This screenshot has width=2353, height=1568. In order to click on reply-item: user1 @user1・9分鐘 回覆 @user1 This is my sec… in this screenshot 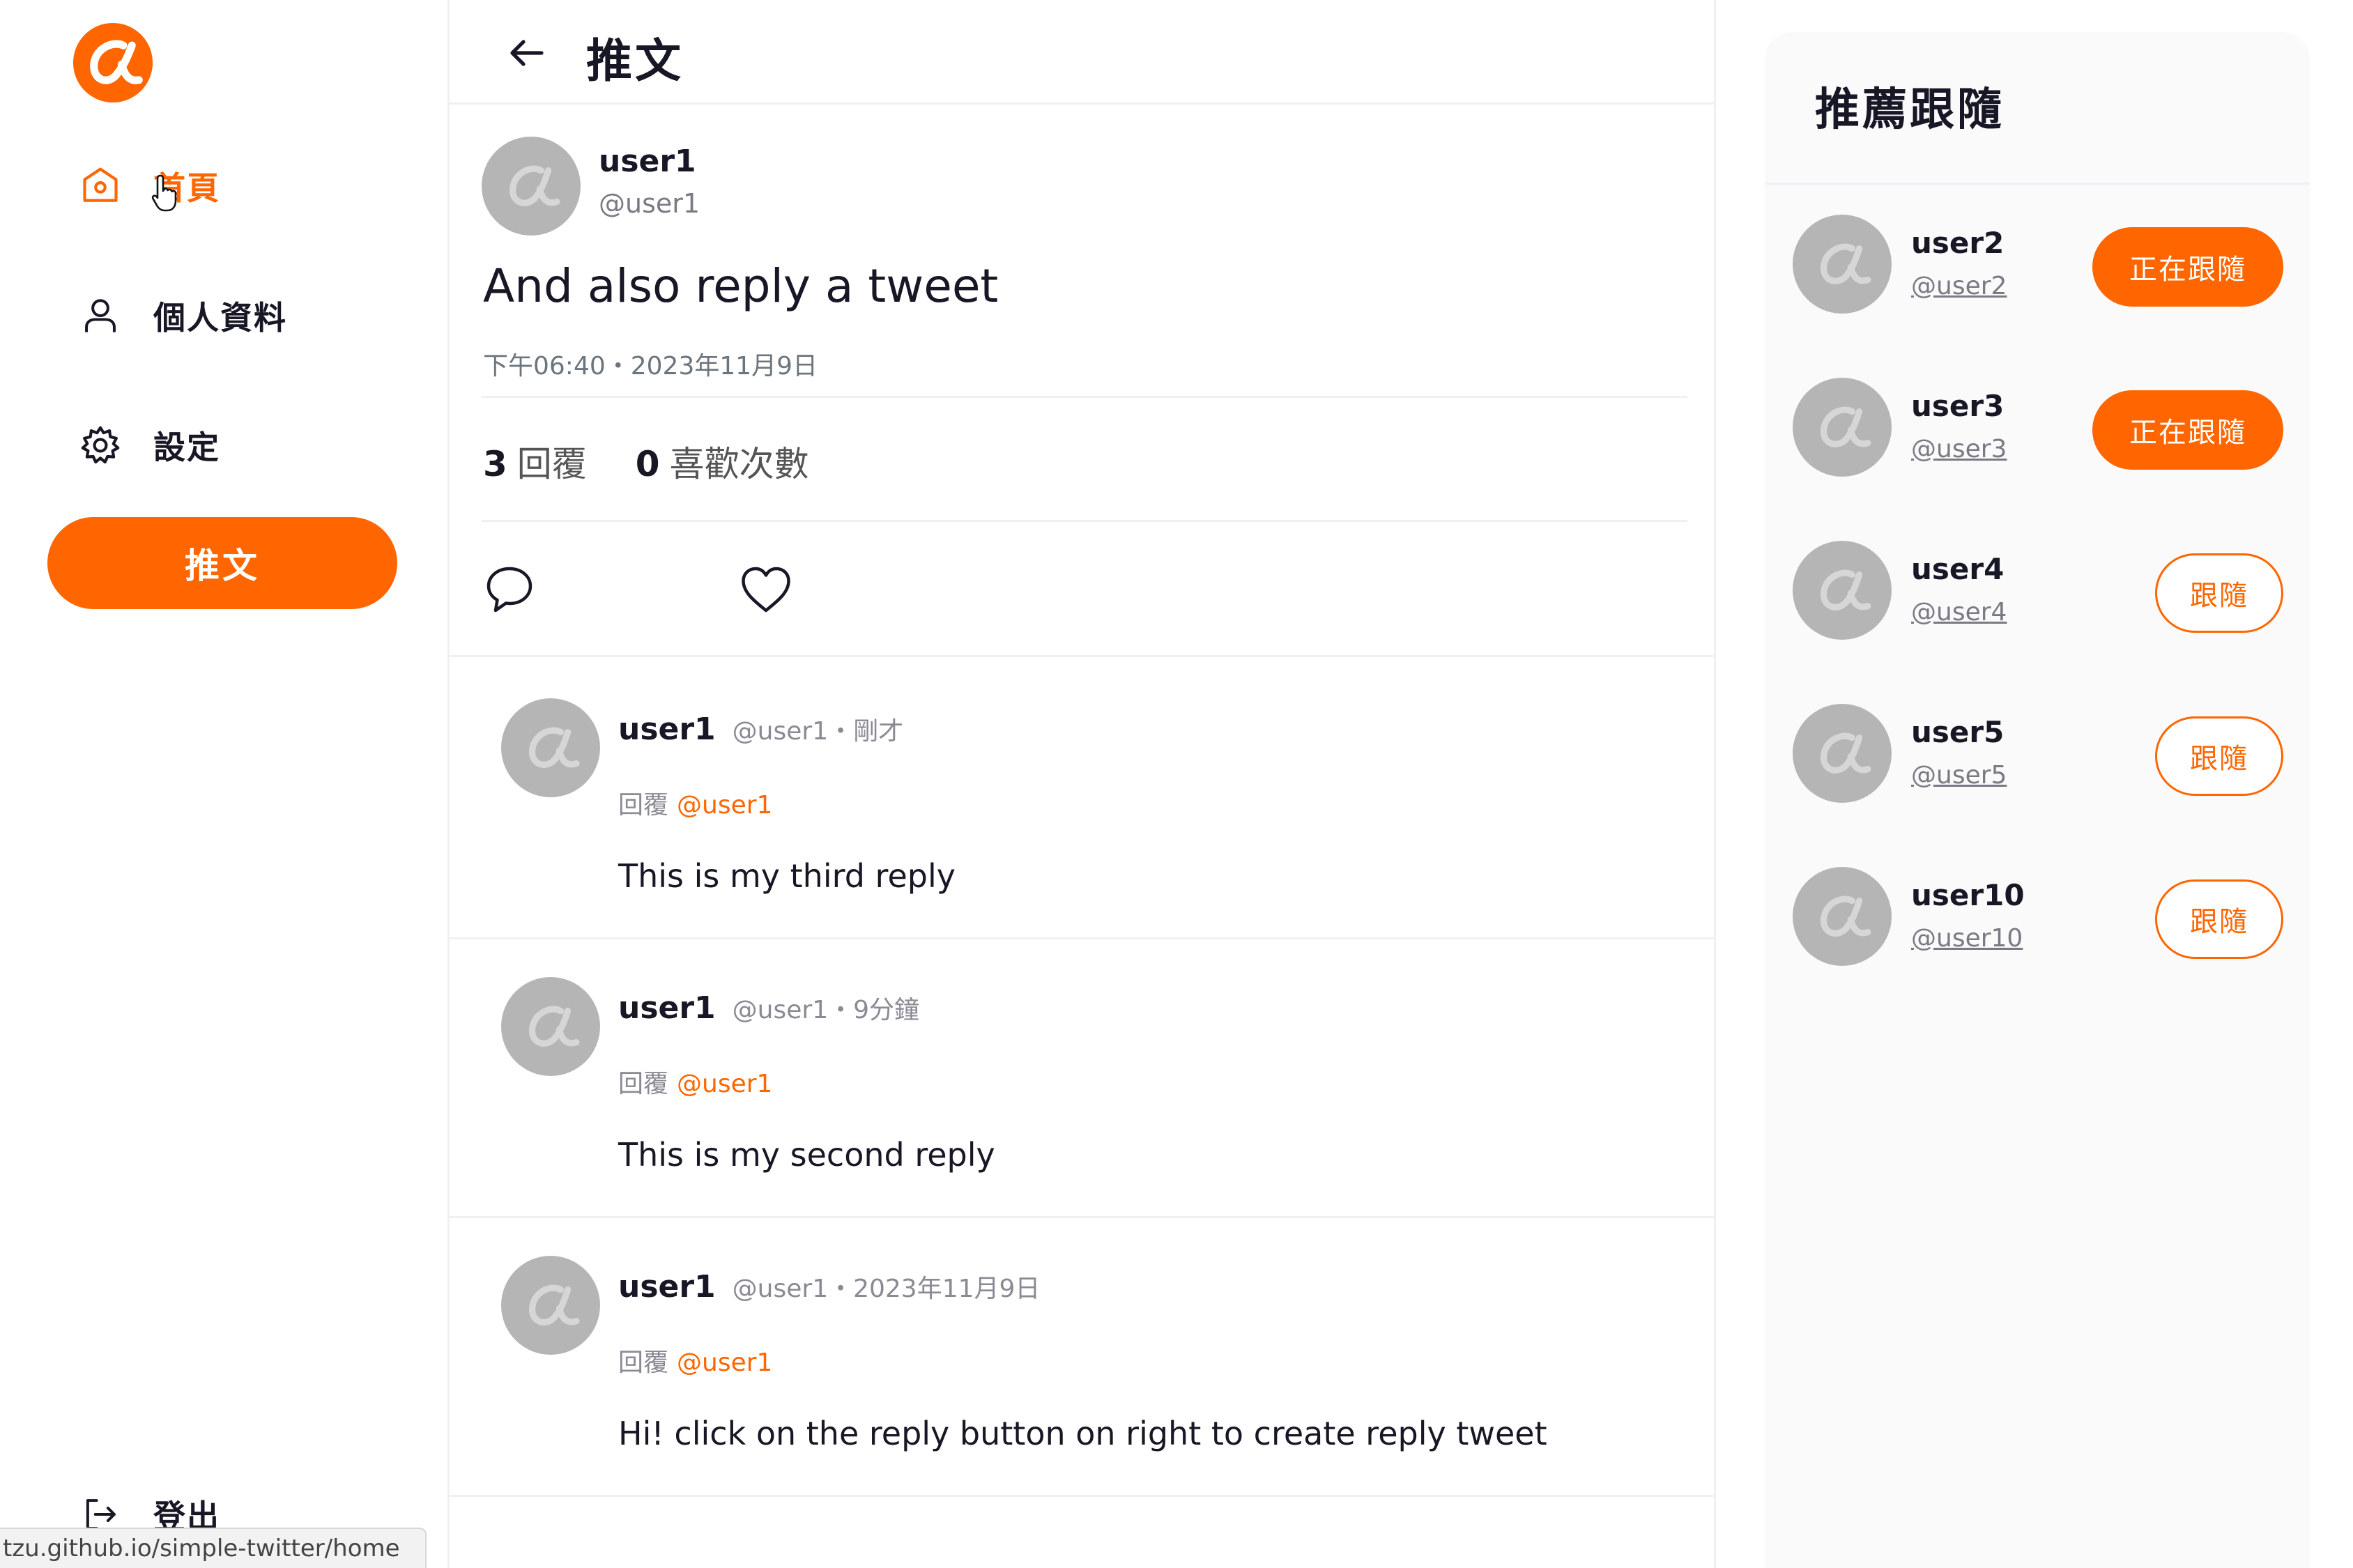, I will do `click(1082, 1079)`.